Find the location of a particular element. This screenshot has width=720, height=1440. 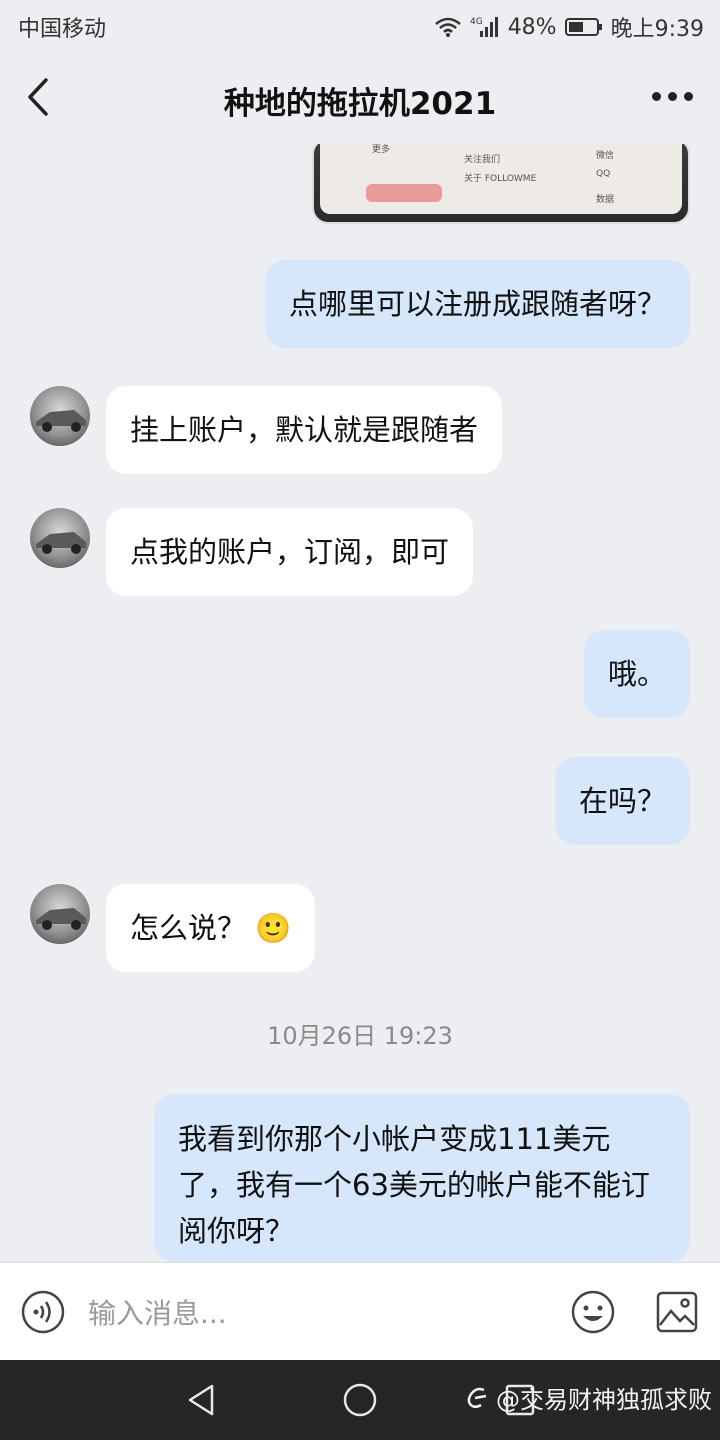

chat-header: 种地的拖拉机2021 is located at coordinates (360, 97).